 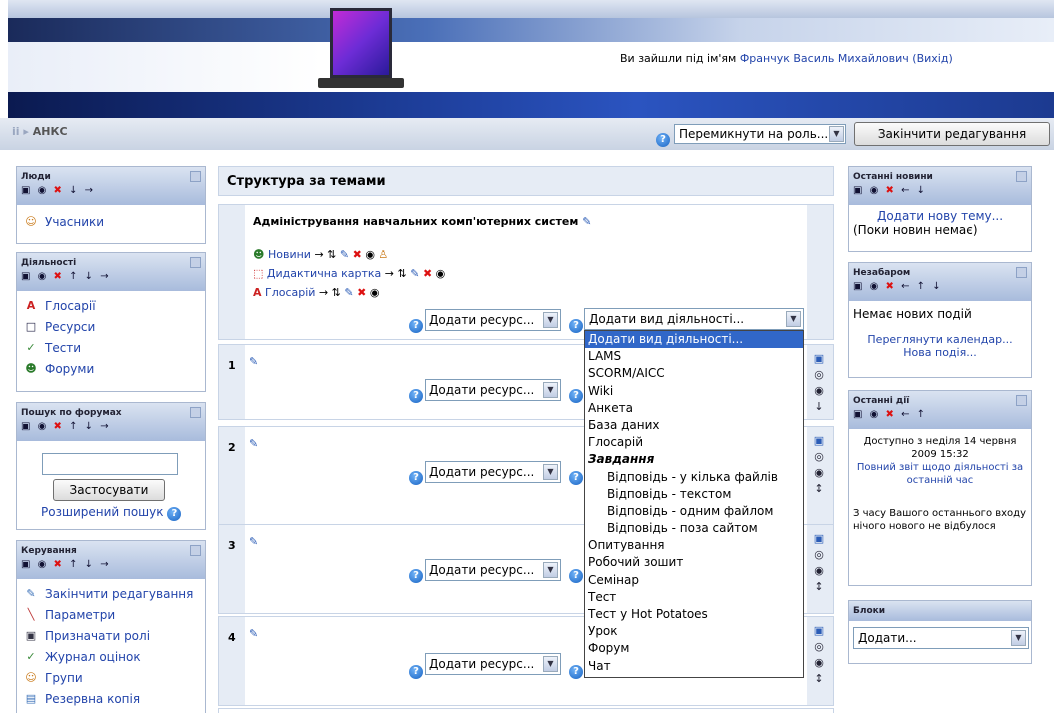 What do you see at coordinates (694, 545) in the screenshot?
I see `activity-option: Опитування` at bounding box center [694, 545].